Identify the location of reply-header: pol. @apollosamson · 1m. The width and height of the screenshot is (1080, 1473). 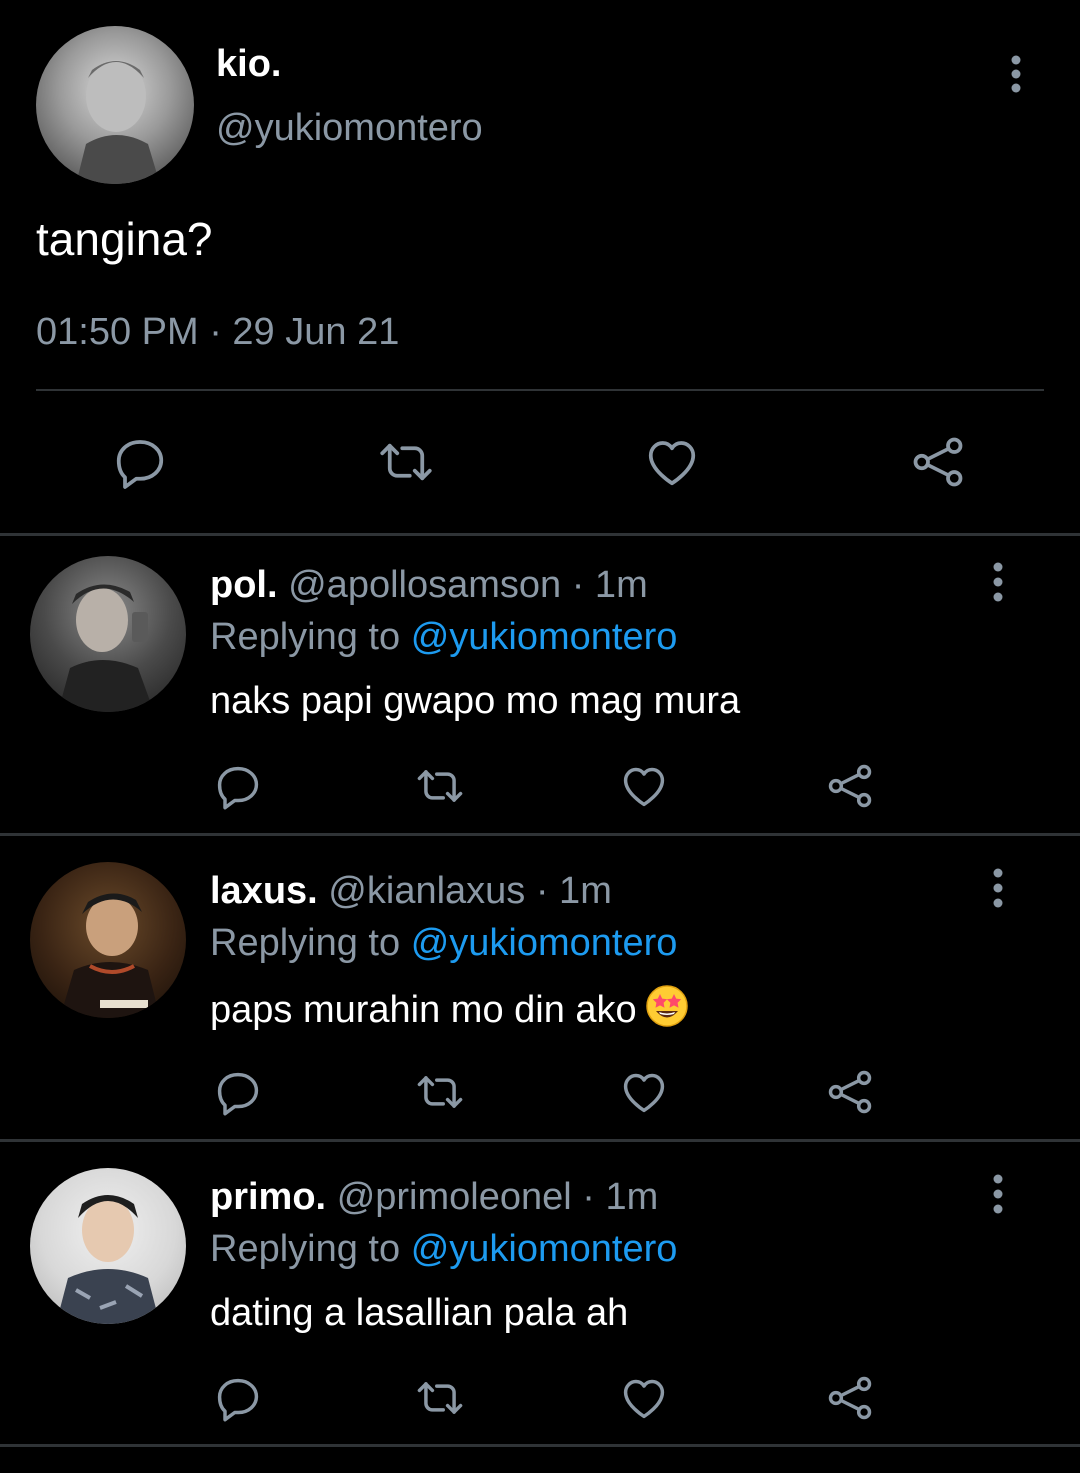
(429, 585).